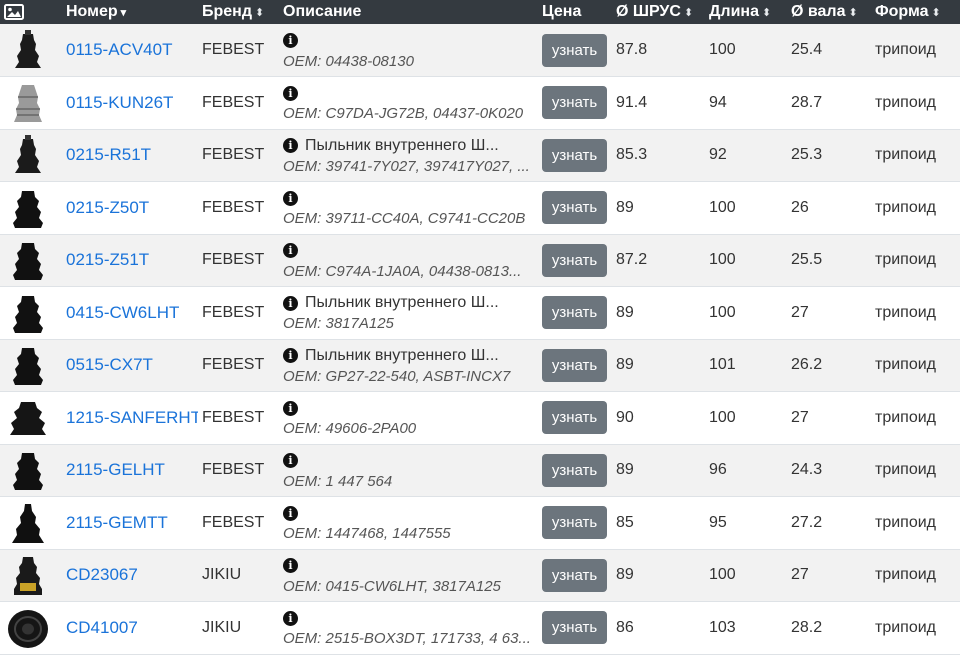 The image size is (960, 657). What do you see at coordinates (31, 12) in the screenshot?
I see `column-image` at bounding box center [31, 12].